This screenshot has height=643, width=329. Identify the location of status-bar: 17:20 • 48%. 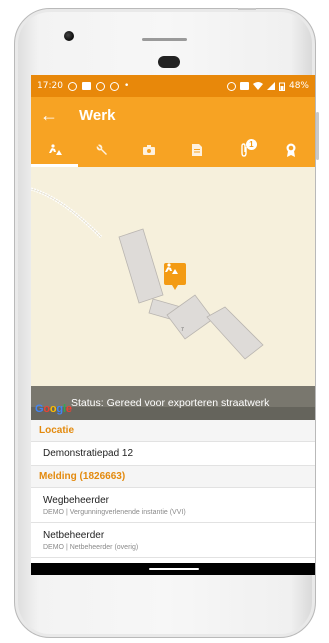
(173, 86).